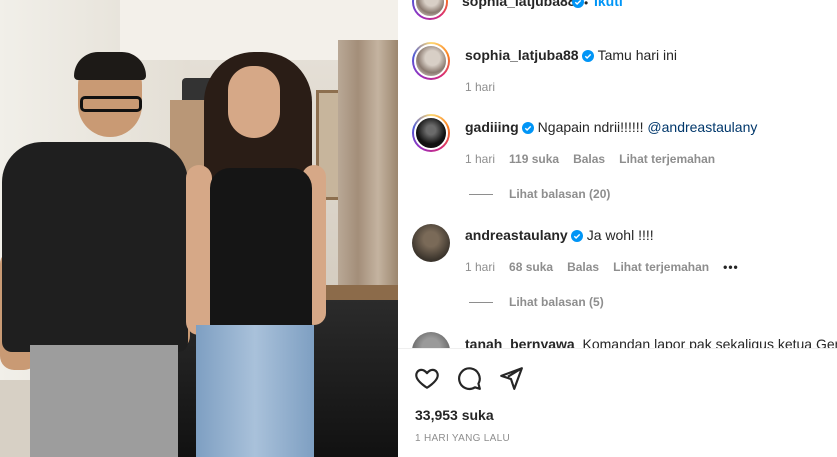  I want to click on tanah-bernyawa-avatar-icon, so click(431, 340).